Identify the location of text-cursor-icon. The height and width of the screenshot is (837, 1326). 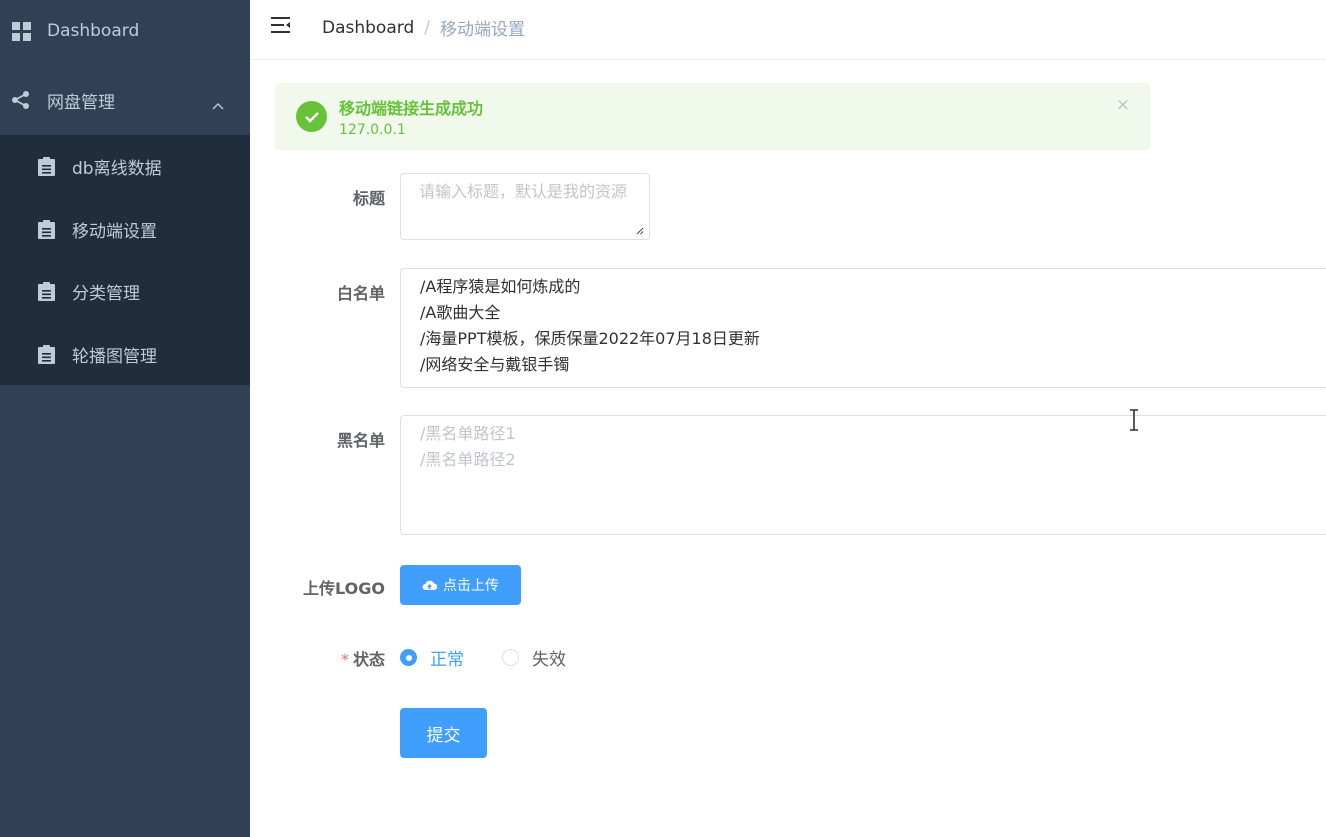
(1134, 420).